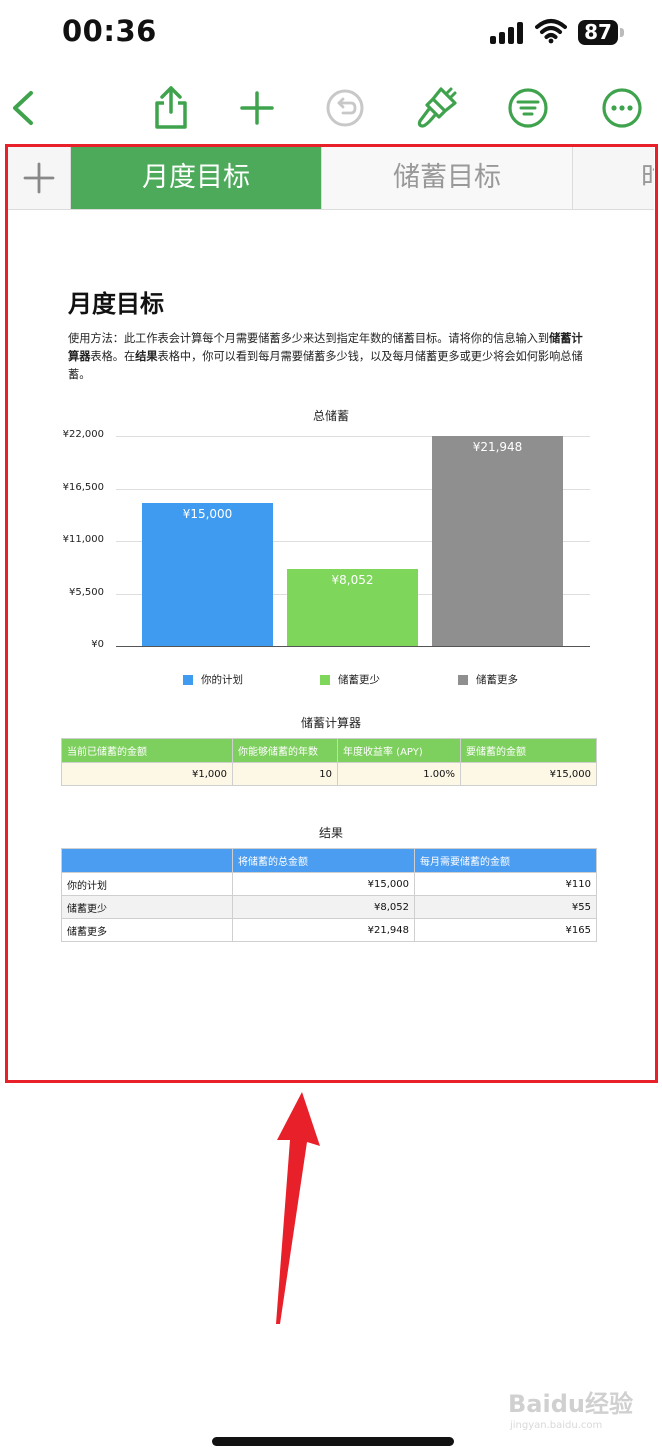 This screenshot has width=662, height=1456. I want to click on status-time: 00:36, so click(109, 31).